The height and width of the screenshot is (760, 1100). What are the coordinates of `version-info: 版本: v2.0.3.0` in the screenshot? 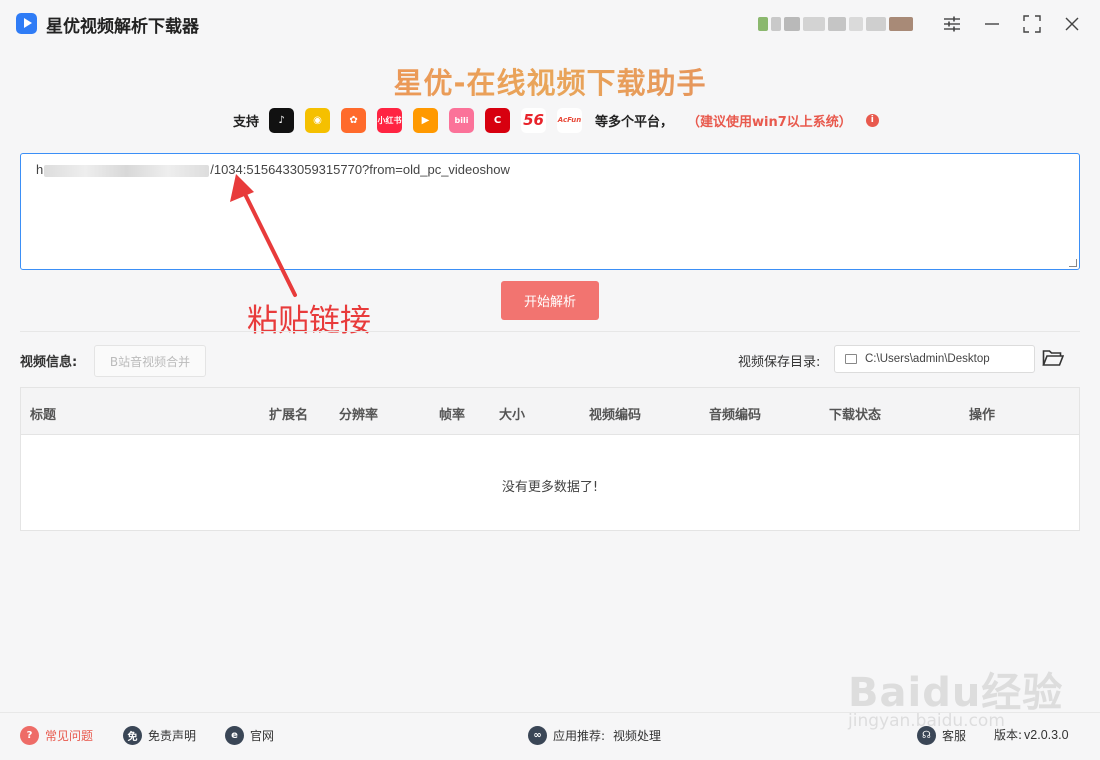 It's located at (1031, 734).